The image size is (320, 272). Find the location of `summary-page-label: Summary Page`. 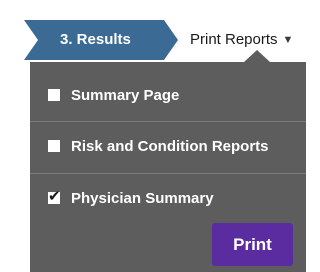

summary-page-label: Summary Page is located at coordinates (125, 95).